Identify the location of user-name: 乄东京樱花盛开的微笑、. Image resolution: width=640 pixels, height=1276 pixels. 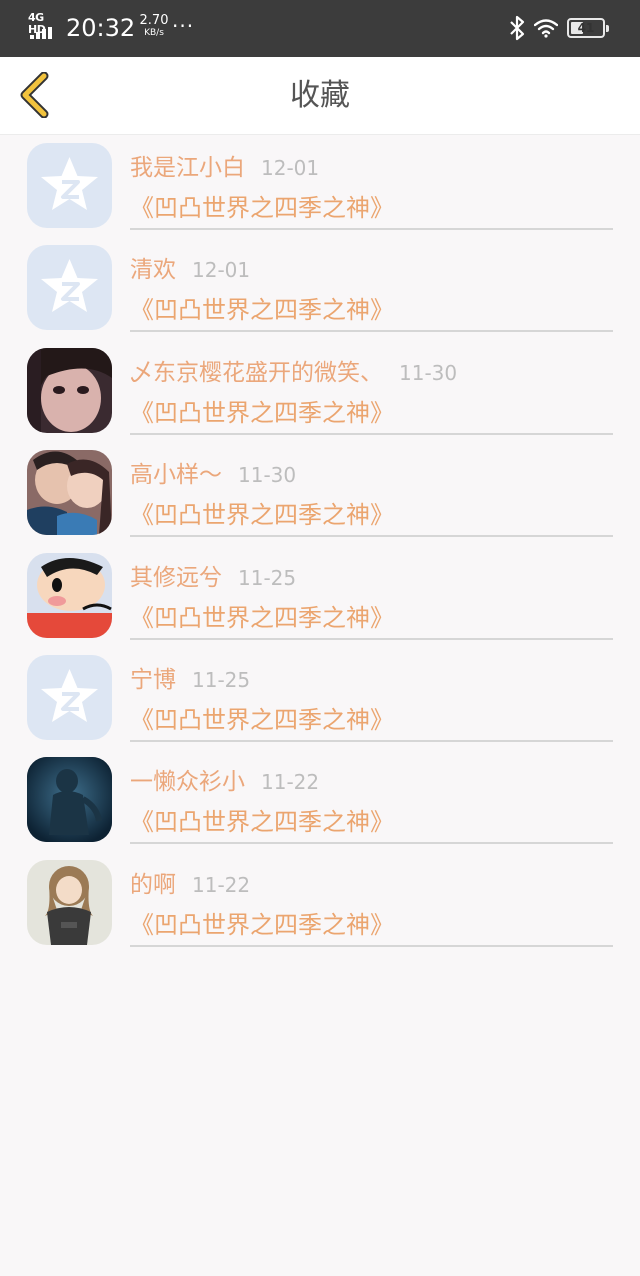
(256, 373).